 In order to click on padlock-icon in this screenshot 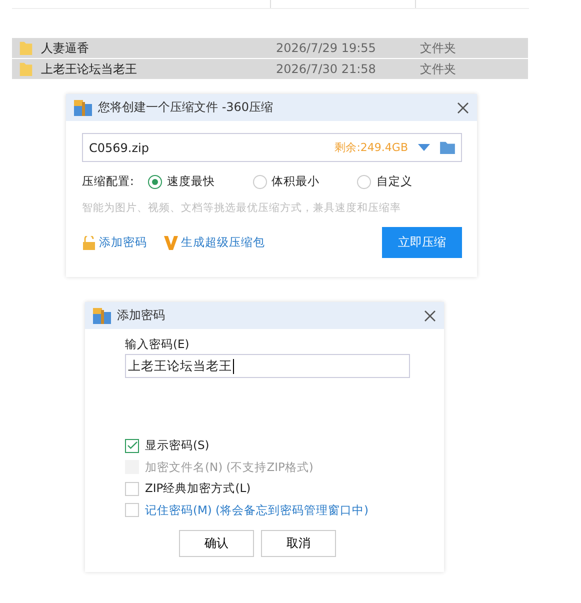, I will do `click(89, 243)`.